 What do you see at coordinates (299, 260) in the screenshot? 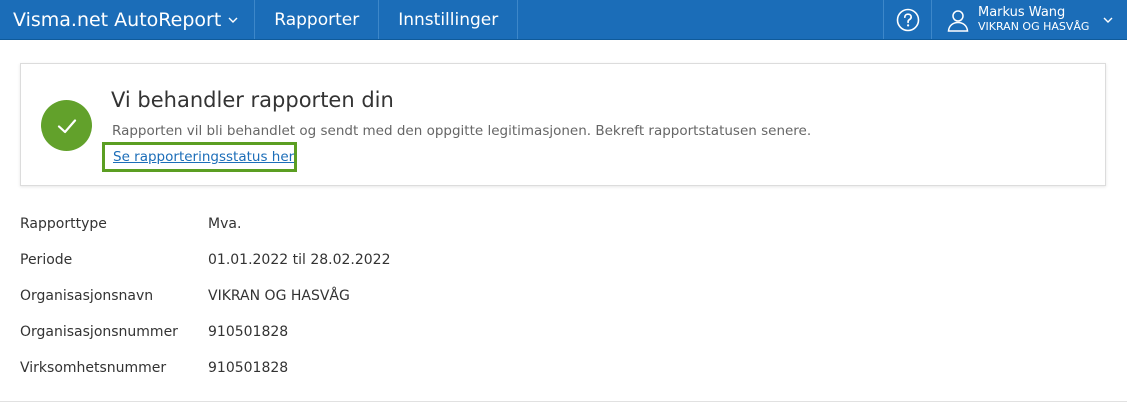
I see `detail-value: 01.01.2022 til 28.02.2022` at bounding box center [299, 260].